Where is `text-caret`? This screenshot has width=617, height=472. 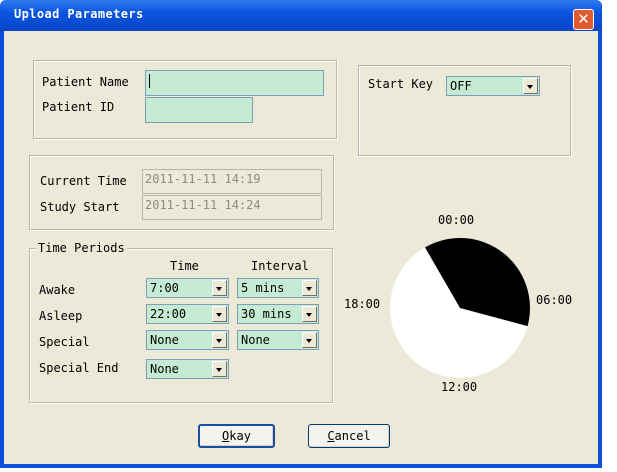
text-caret is located at coordinates (149, 81).